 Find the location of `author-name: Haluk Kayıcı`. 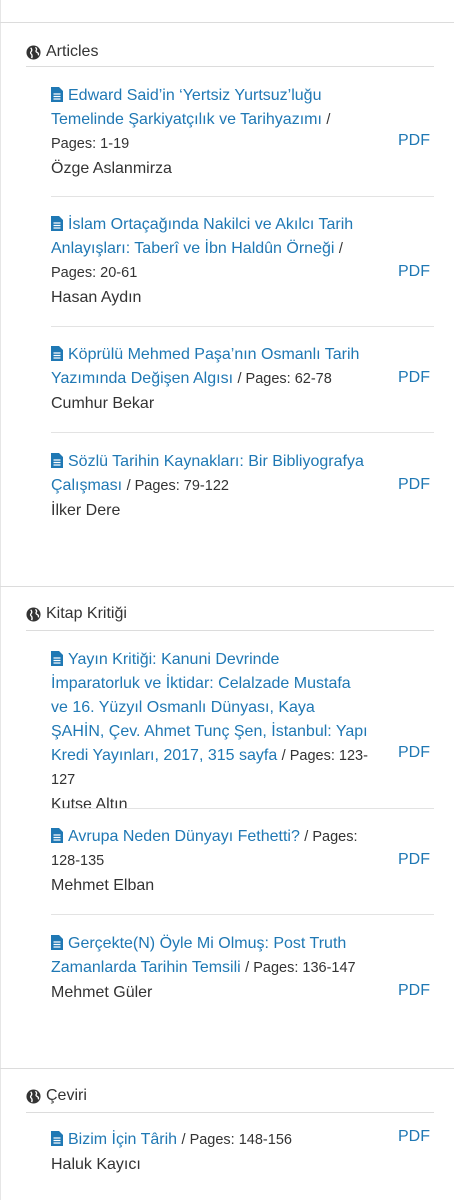

author-name: Haluk Kayıcı is located at coordinates (96, 1164).